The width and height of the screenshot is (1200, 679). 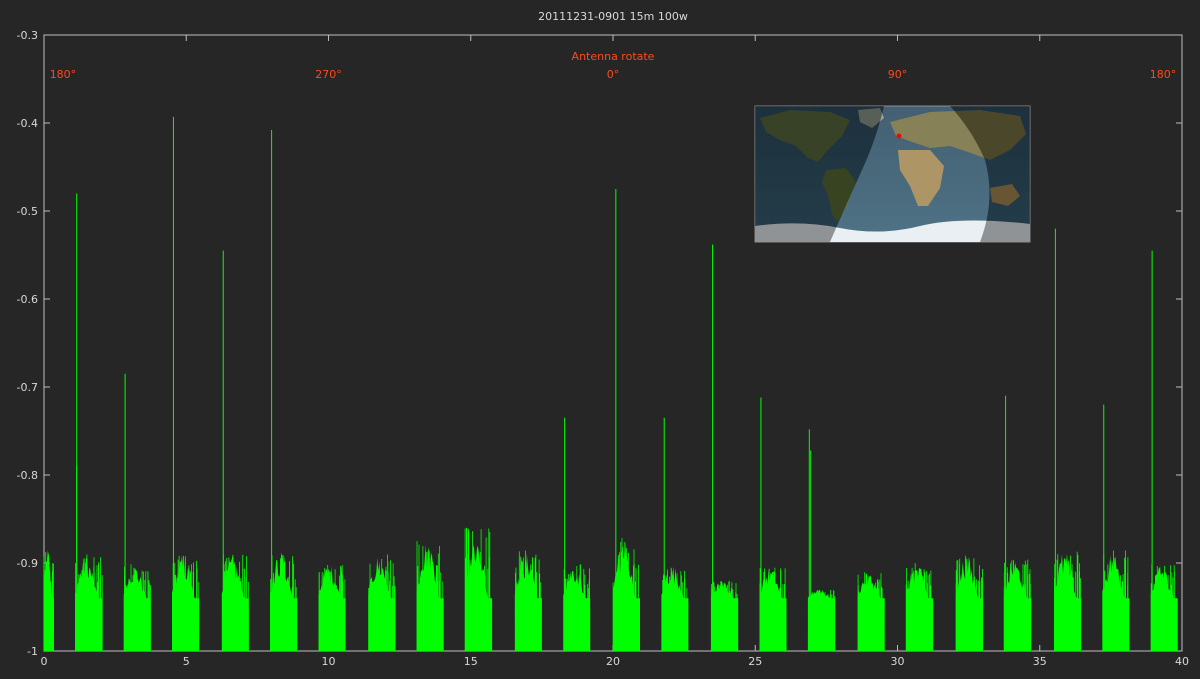 I want to click on x-tick-label: 5, so click(x=186, y=661).